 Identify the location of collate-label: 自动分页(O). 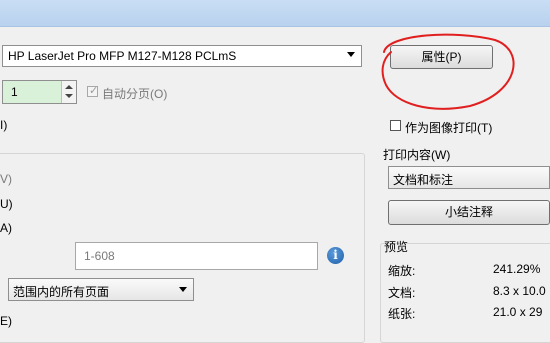
(135, 94).